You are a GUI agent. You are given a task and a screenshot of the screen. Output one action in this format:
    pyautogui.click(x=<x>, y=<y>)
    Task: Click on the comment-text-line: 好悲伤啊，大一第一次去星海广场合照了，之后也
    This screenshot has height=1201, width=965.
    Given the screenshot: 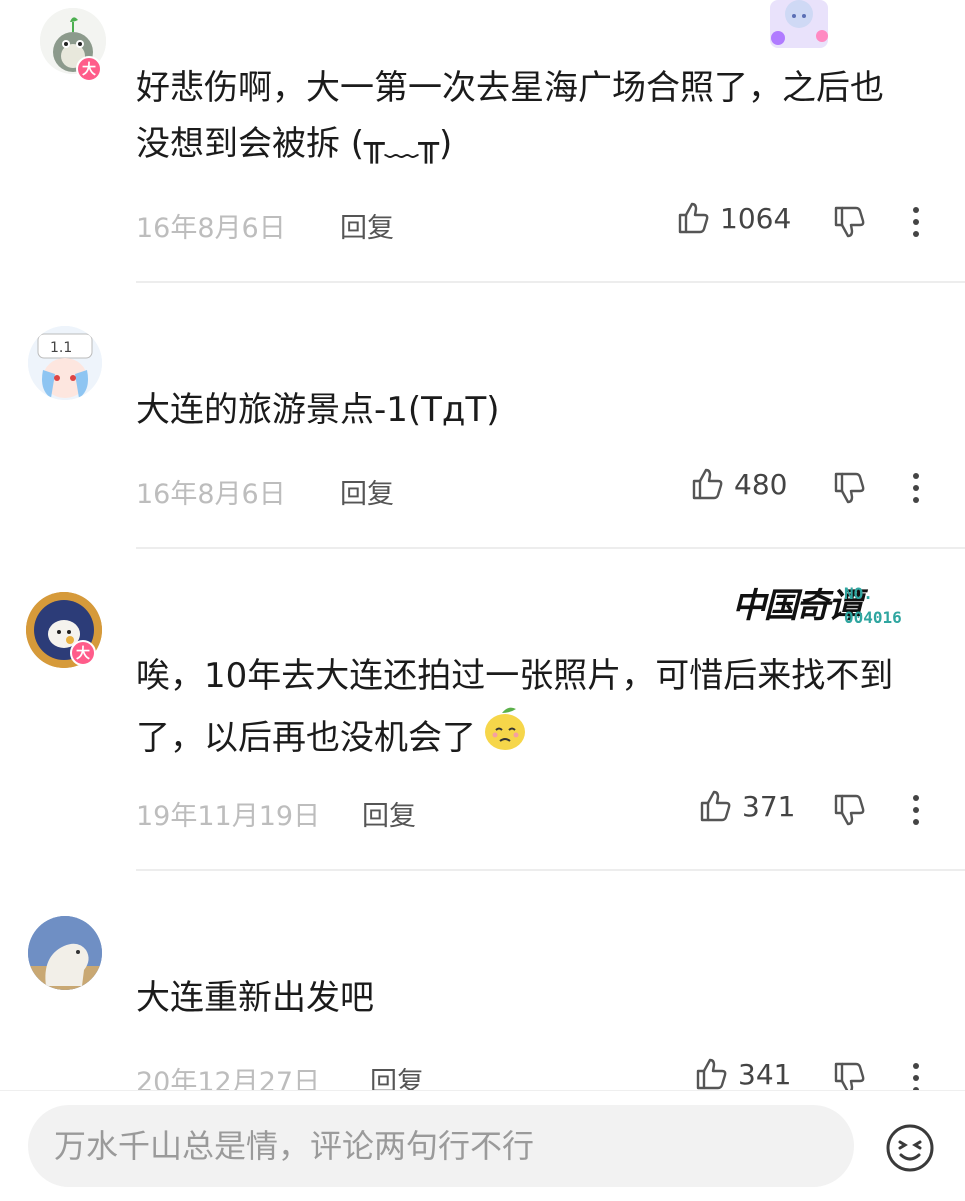 What is the action you would take?
    pyautogui.click(x=510, y=88)
    